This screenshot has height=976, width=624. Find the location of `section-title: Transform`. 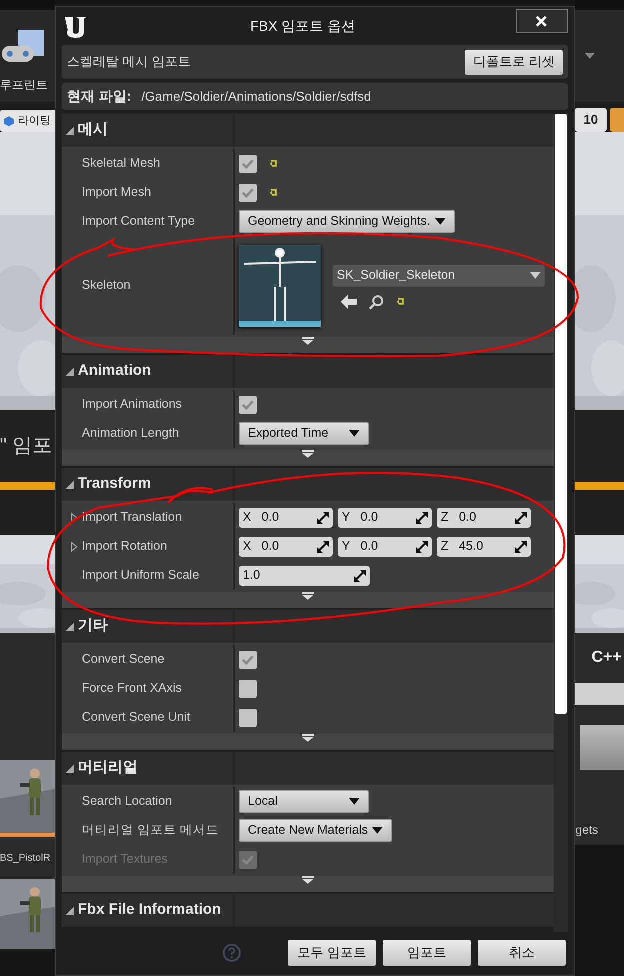

section-title: Transform is located at coordinates (115, 484).